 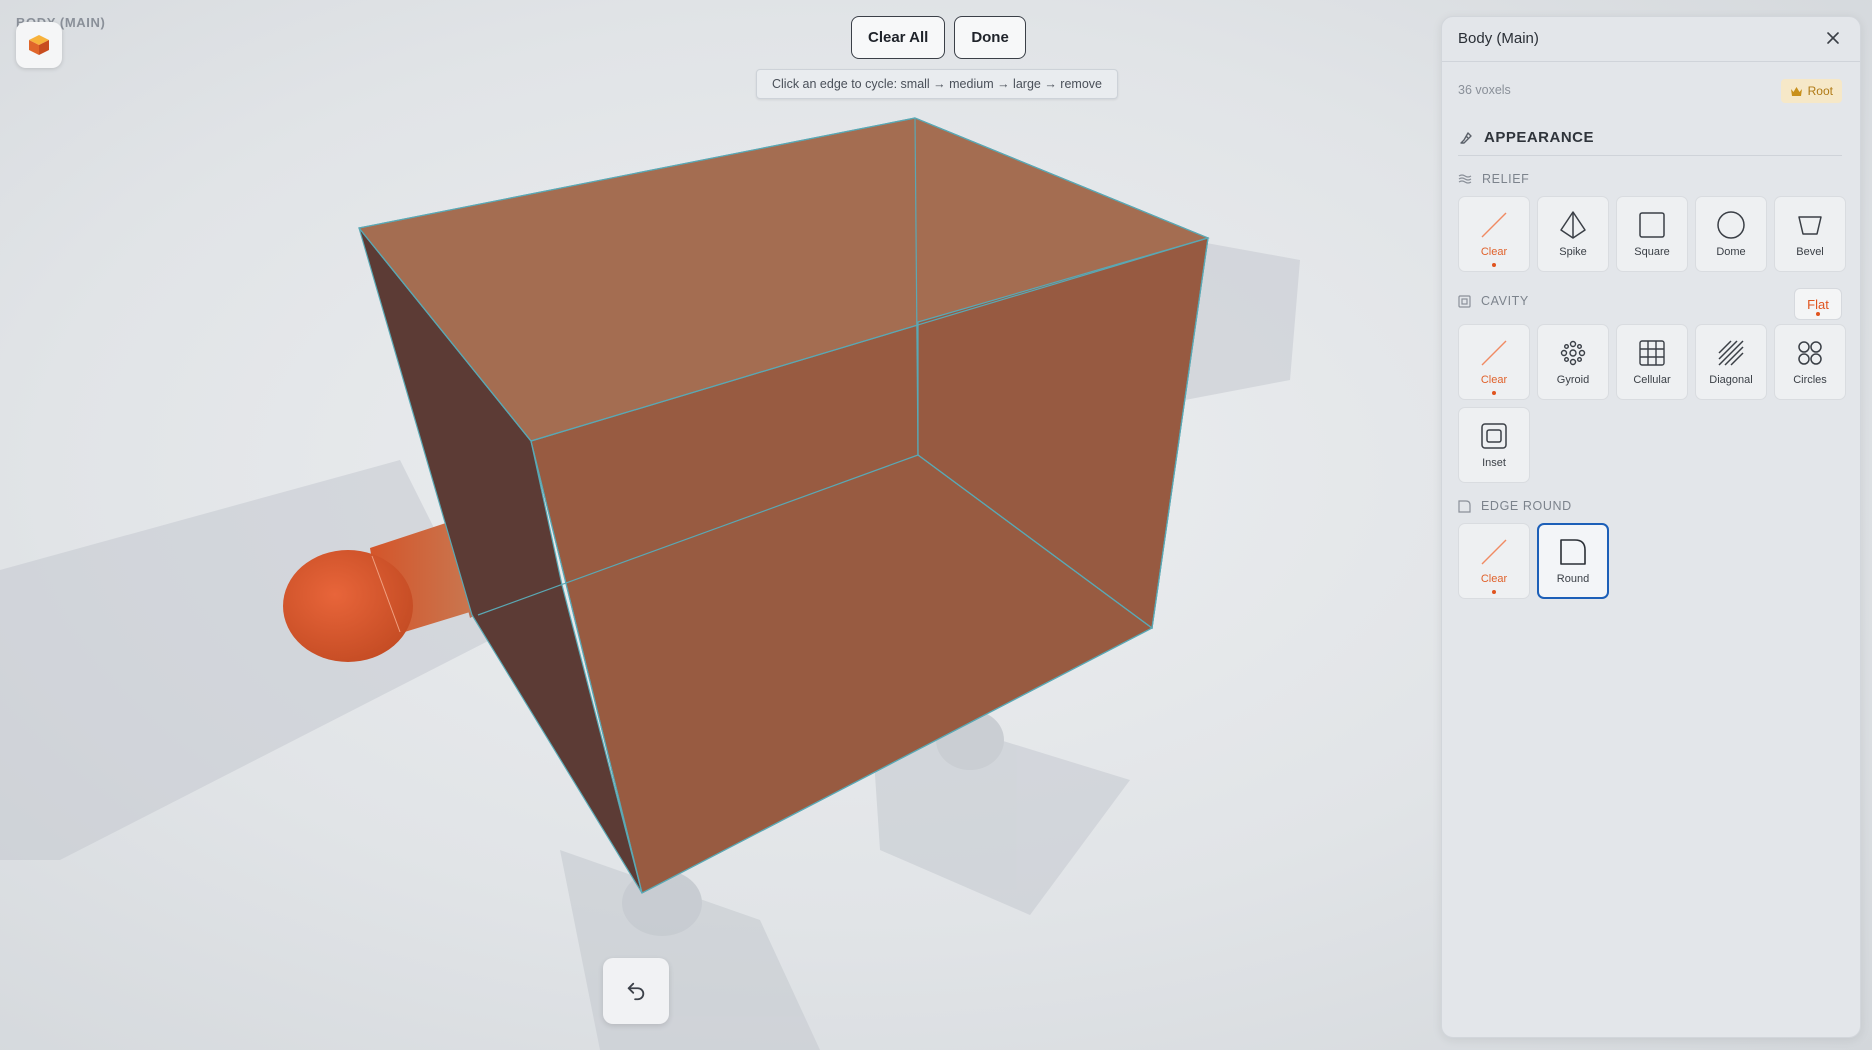 I want to click on relief-options: Clear Spike Square Dome Bevel, so click(x=1652, y=234).